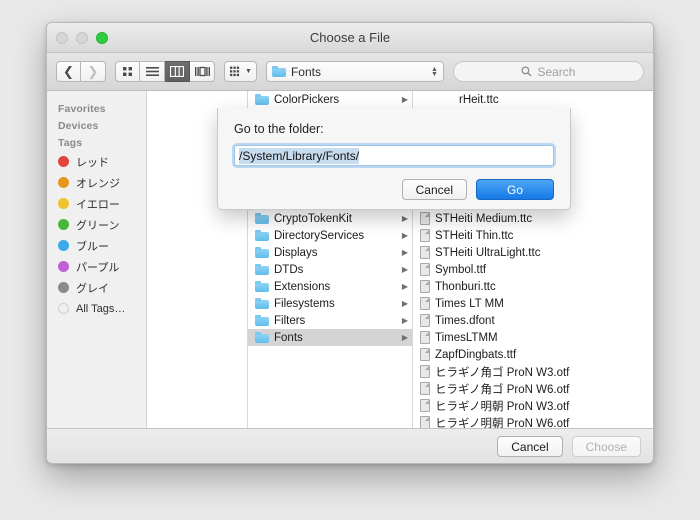  Describe the element at coordinates (350, 445) in the screenshot. I see `bottom-bar: Cancel Choose` at that location.